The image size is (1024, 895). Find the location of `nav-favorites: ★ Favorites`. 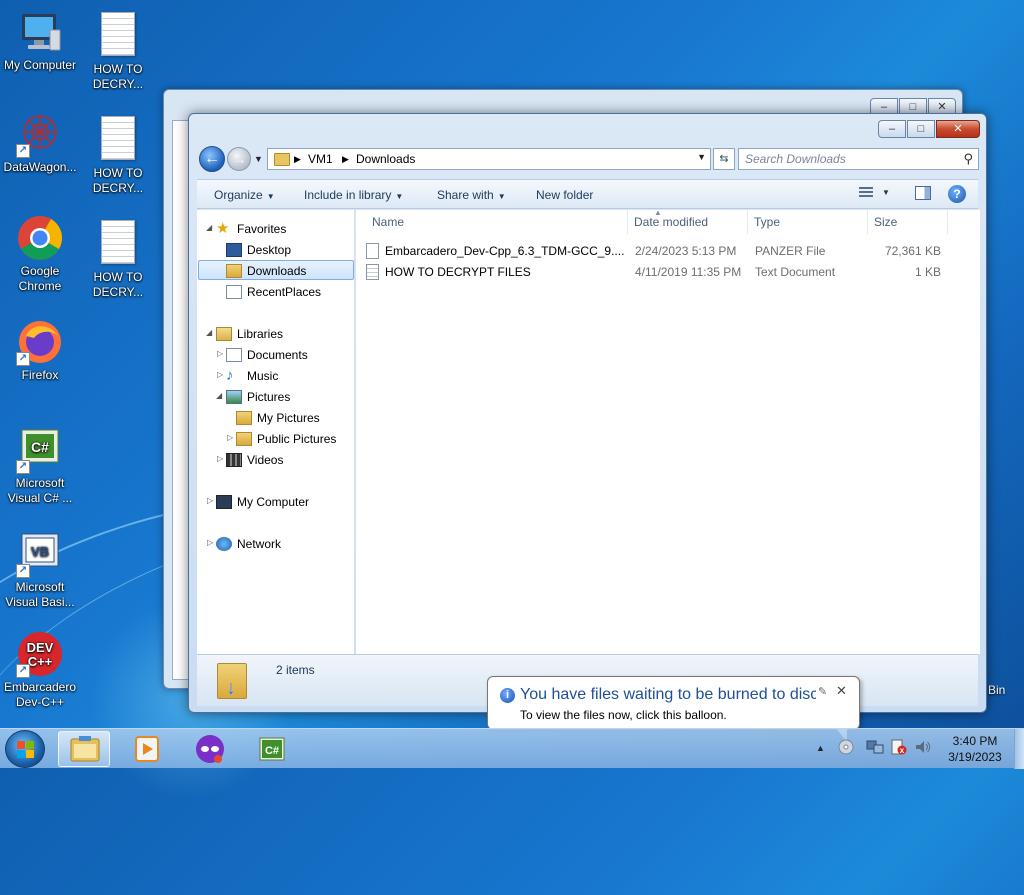

nav-favorites: ★ Favorites is located at coordinates (251, 229).